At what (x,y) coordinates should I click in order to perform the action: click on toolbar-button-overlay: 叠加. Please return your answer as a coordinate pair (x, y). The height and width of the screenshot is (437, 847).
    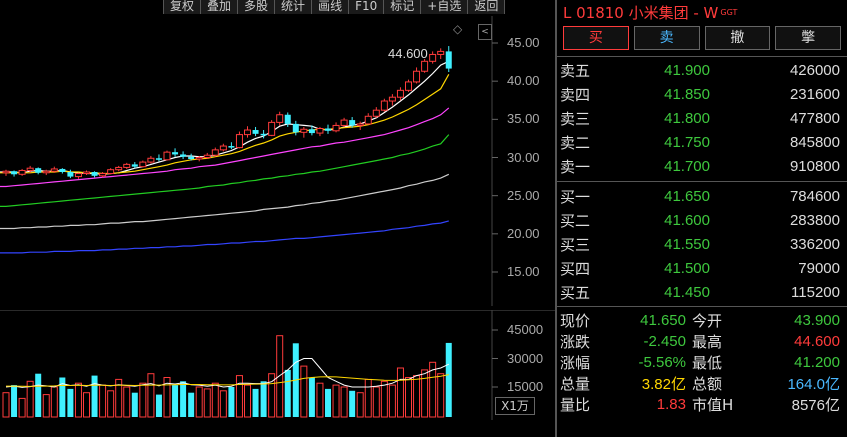
    Looking at the image, I should click on (219, 7).